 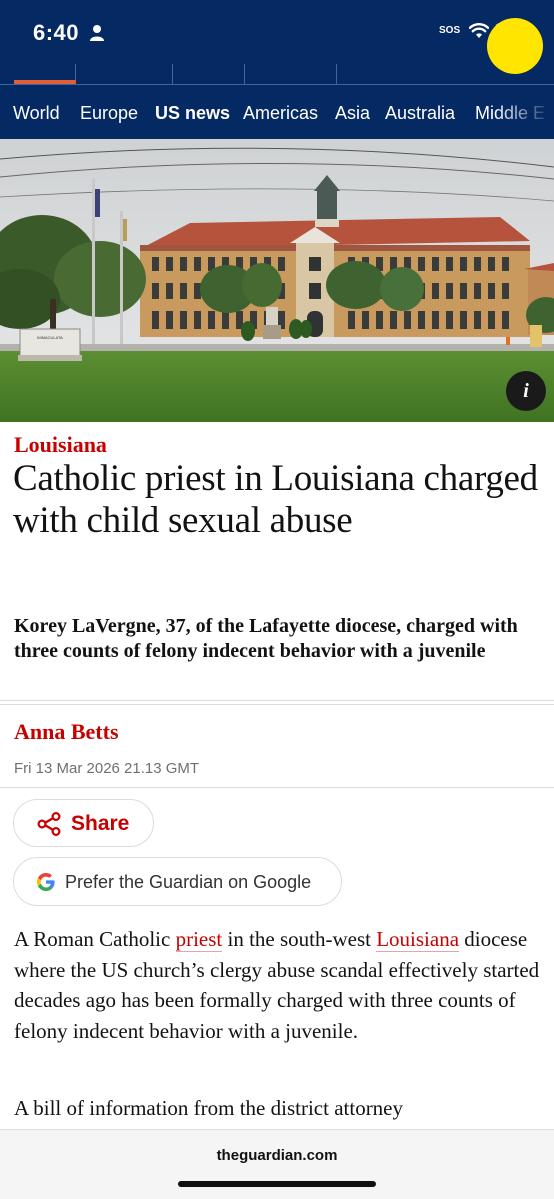 I want to click on prefer-guardian-google-button: Prefer the Guardian on Google, so click(x=177, y=881).